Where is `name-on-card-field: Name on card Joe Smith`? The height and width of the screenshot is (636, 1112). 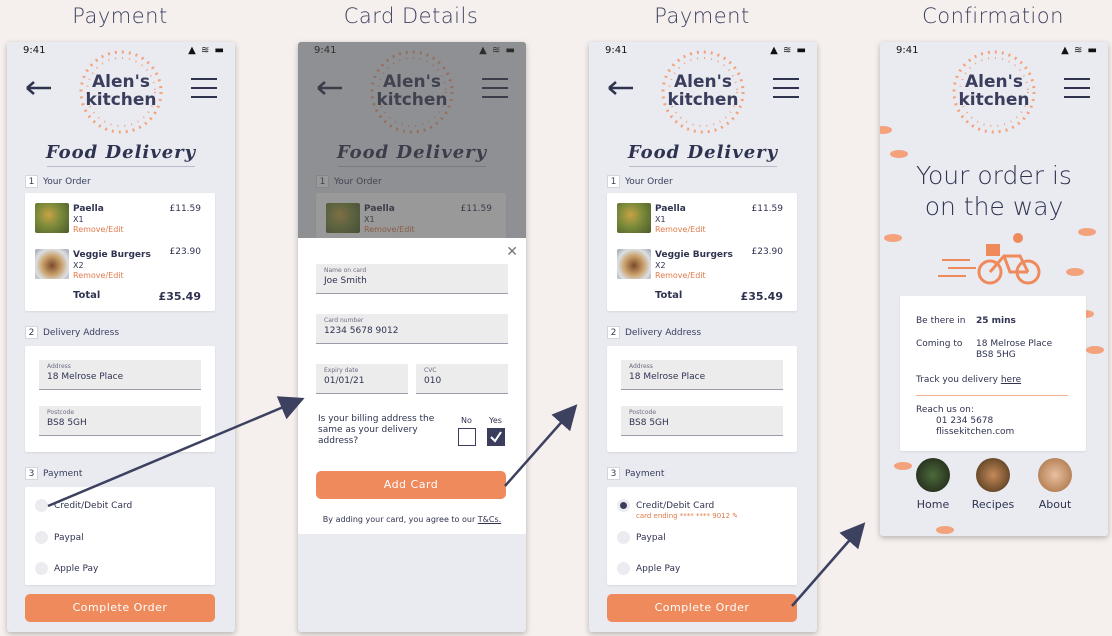 name-on-card-field: Name on card Joe Smith is located at coordinates (412, 279).